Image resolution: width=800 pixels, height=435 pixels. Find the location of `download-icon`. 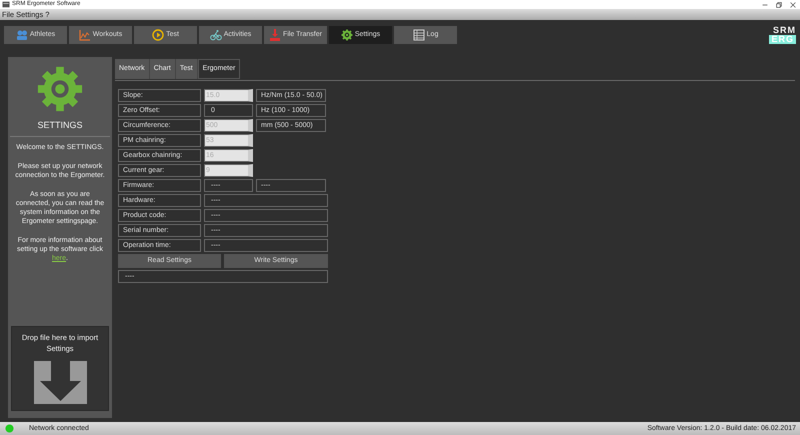

download-icon is located at coordinates (275, 35).